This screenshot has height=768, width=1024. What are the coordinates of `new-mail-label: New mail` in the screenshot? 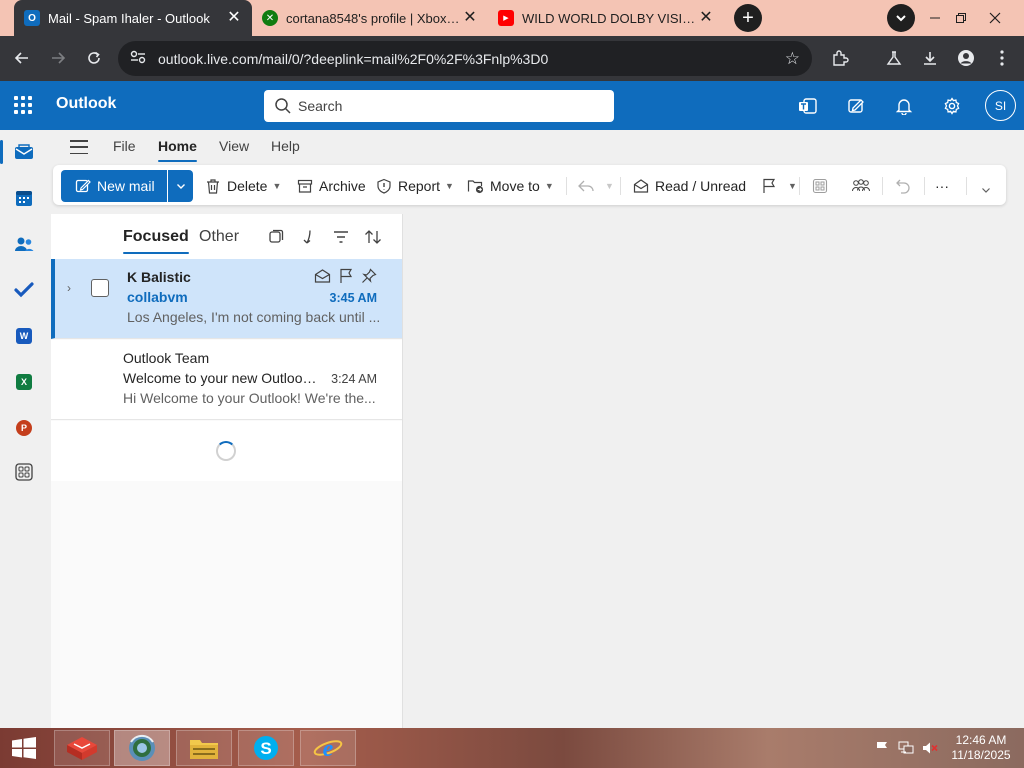 It's located at (126, 186).